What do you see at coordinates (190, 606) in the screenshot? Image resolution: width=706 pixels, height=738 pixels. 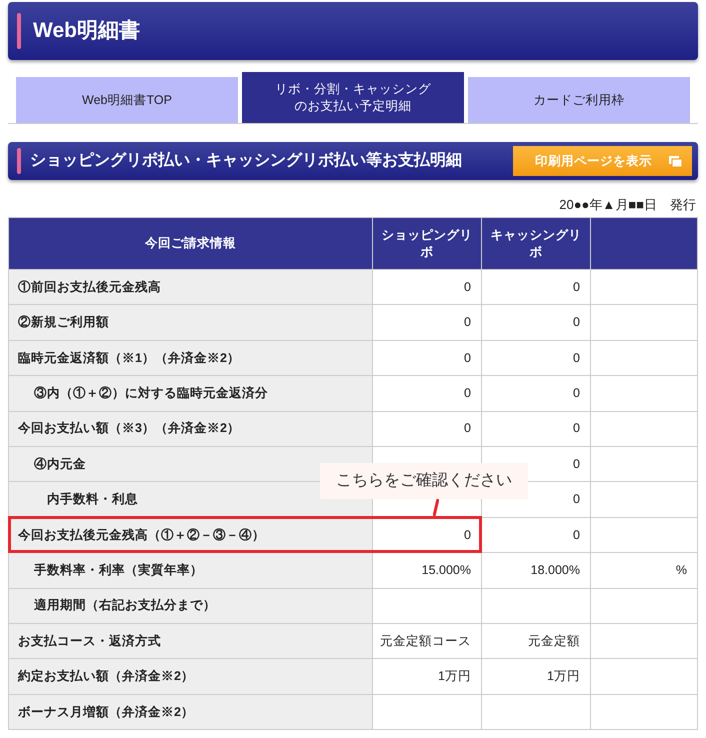 I see `row-label: 適用期間（右記お支払分まで）` at bounding box center [190, 606].